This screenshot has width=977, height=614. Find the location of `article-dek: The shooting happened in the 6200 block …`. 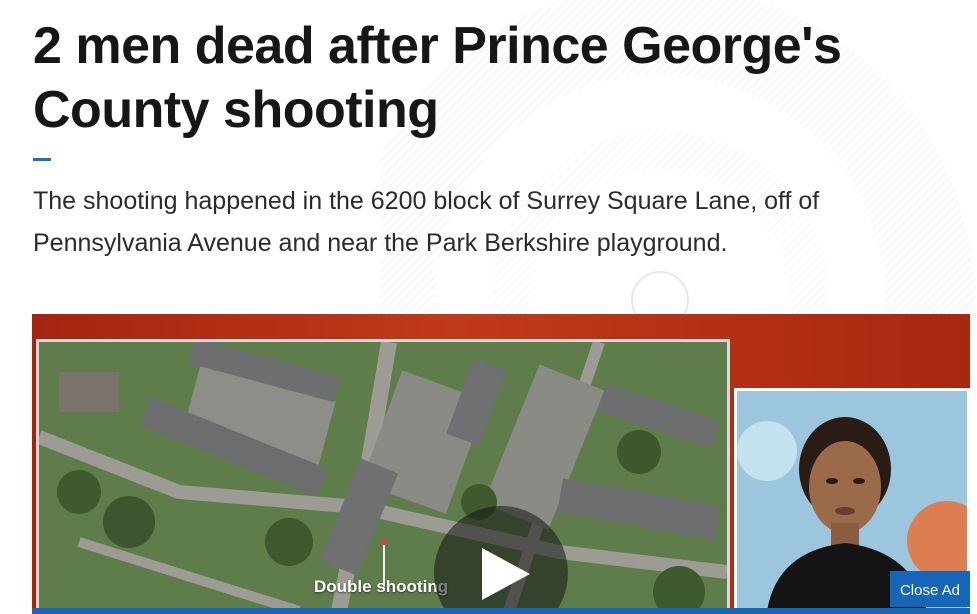

article-dek: The shooting happened in the 6200 block … is located at coordinates (505, 222).